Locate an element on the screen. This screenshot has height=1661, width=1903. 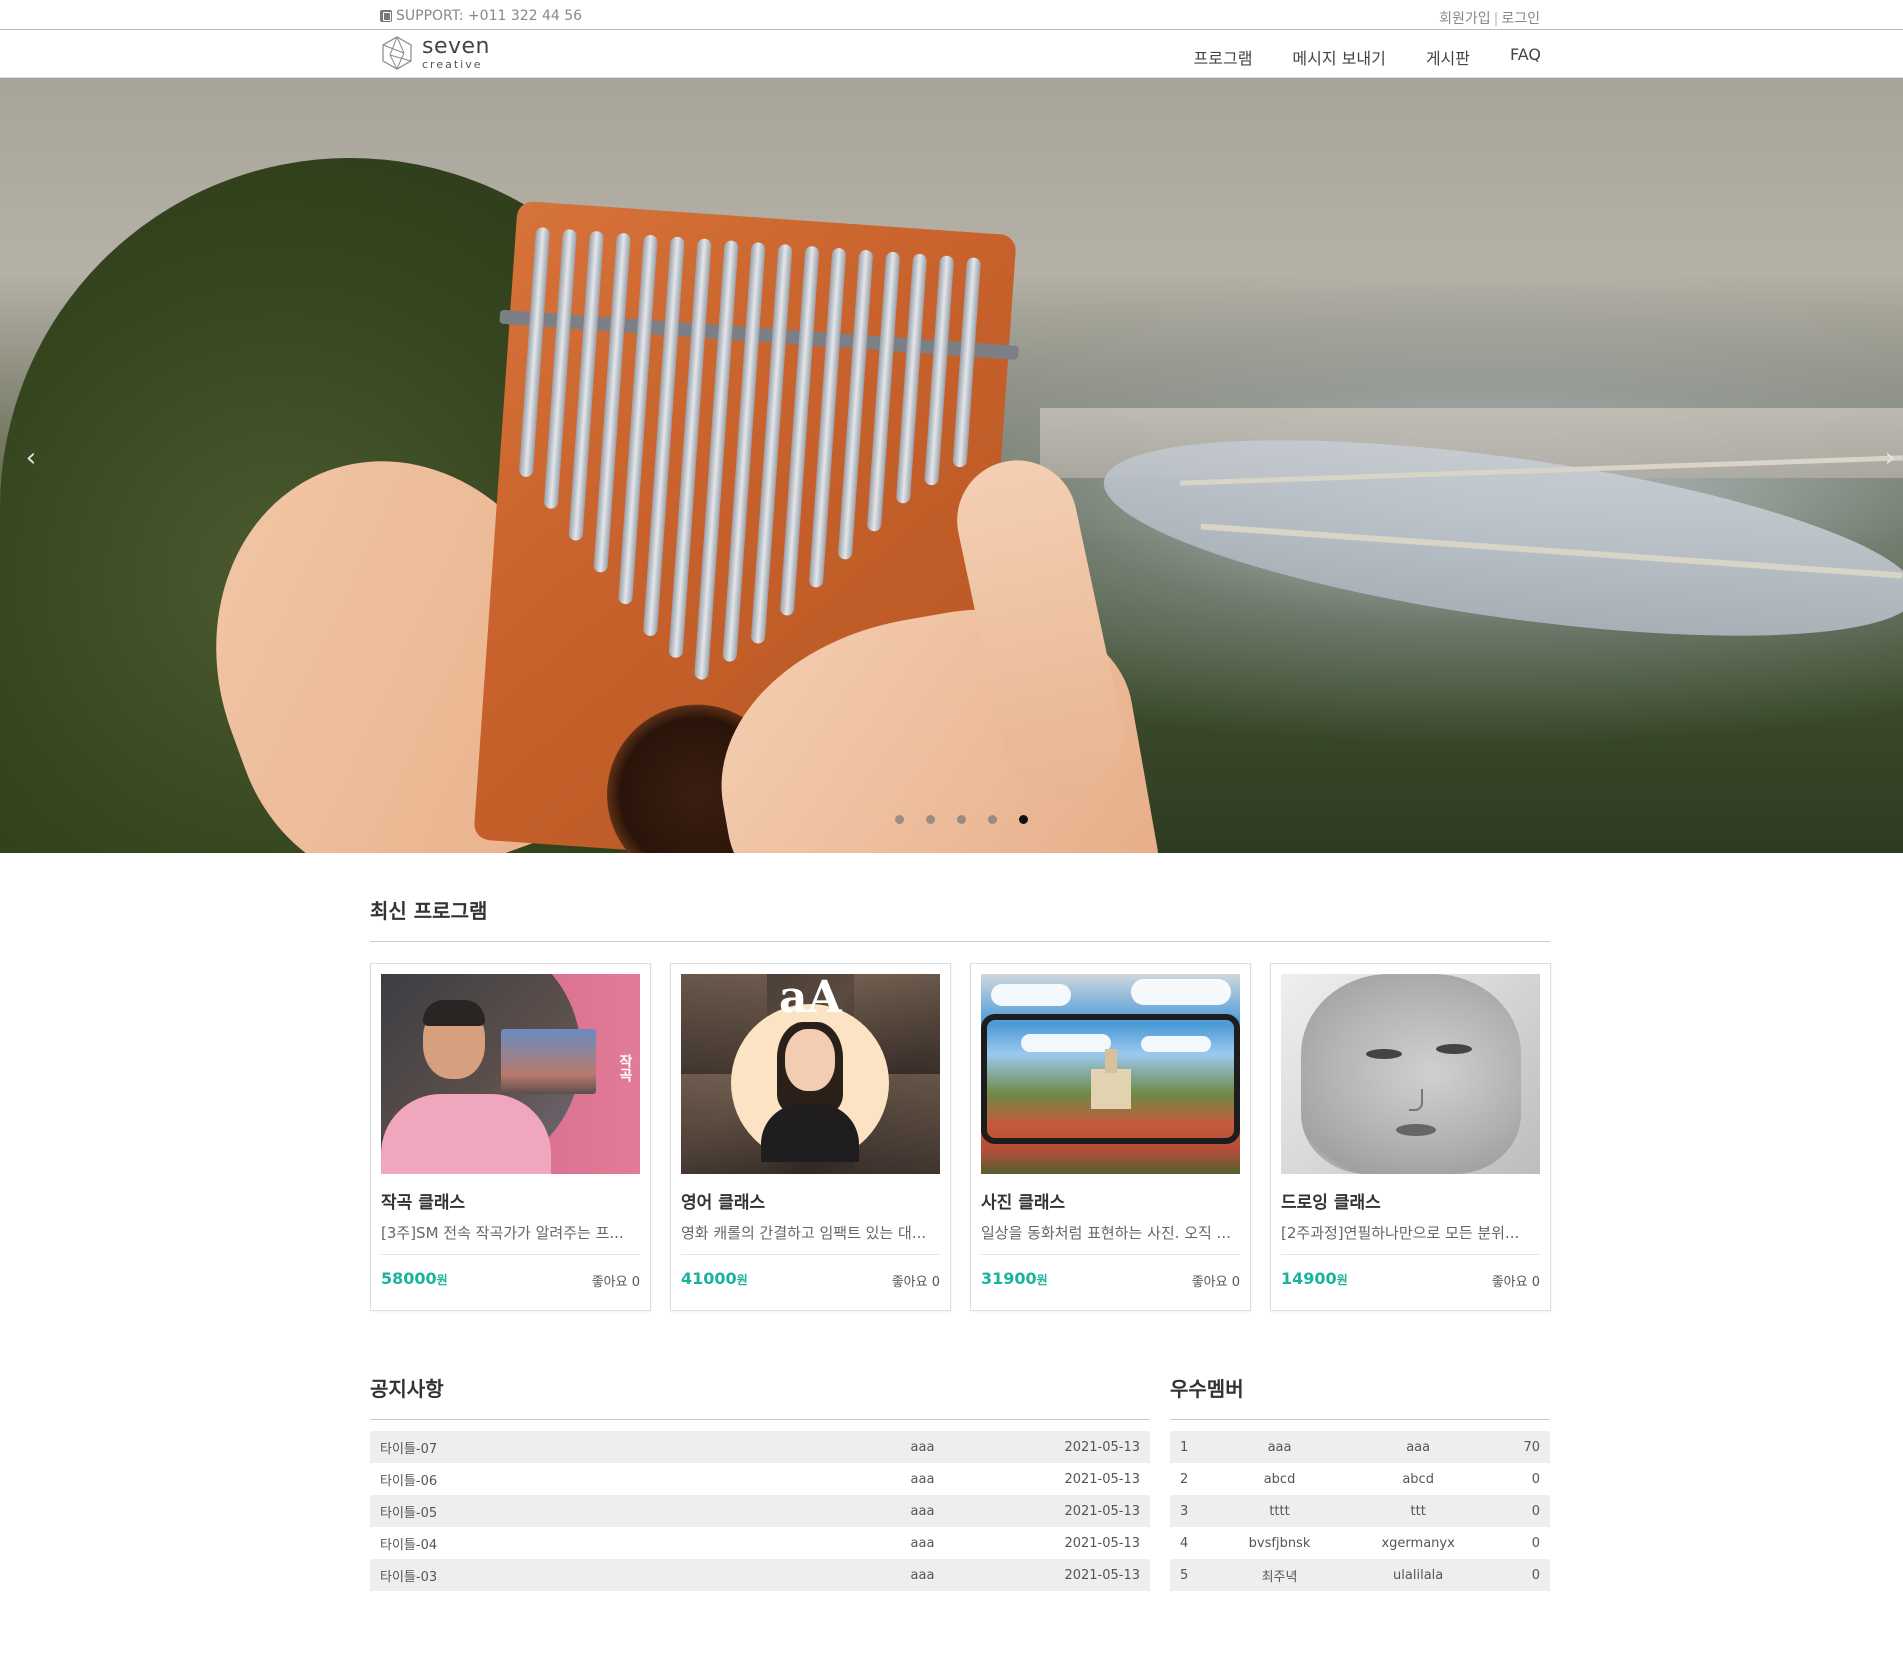
notice-row: 타이틀-05 aaa 2021-05-13 is located at coordinates (760, 1511).